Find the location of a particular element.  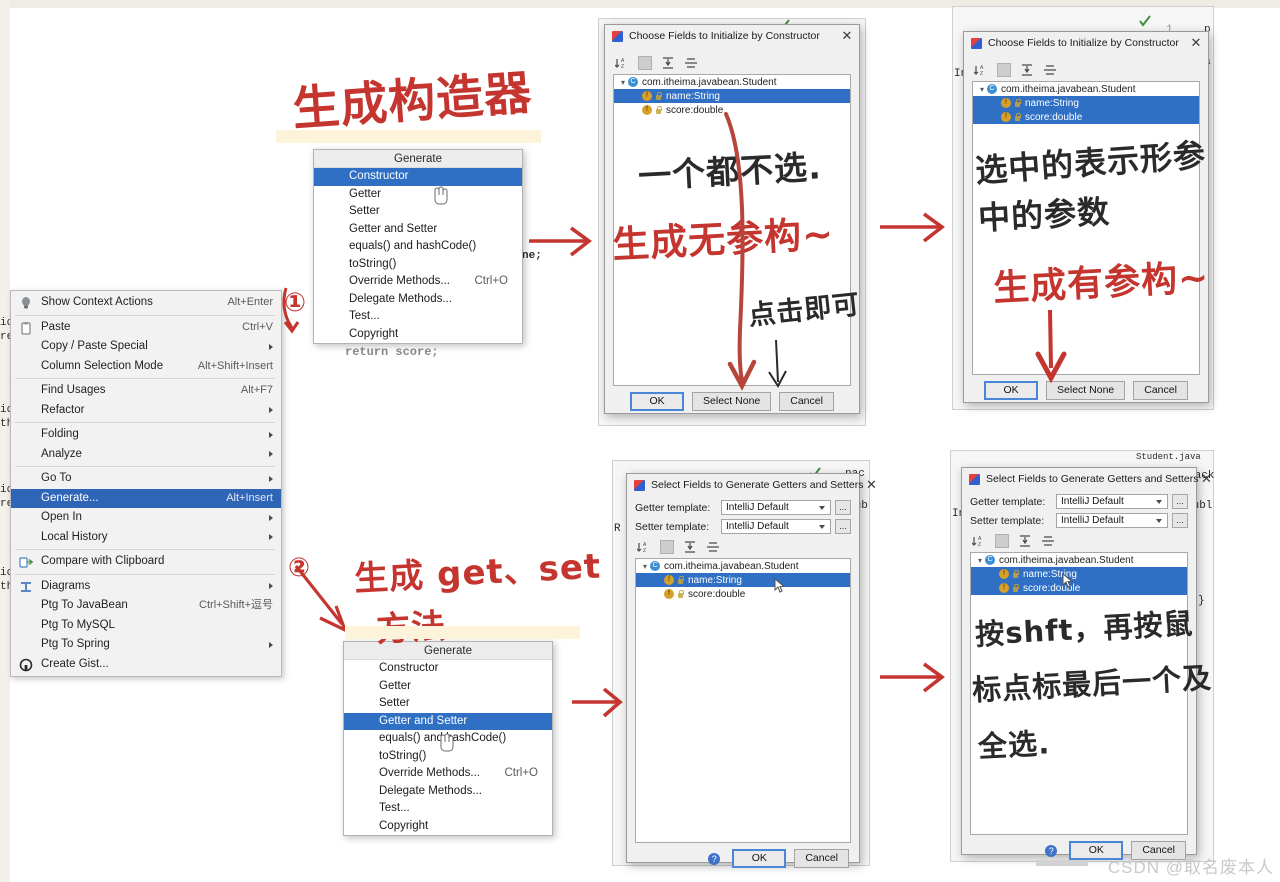

context-menu-item-ptg-to-mysql: Ptg To MySQL is located at coordinates (146, 626).